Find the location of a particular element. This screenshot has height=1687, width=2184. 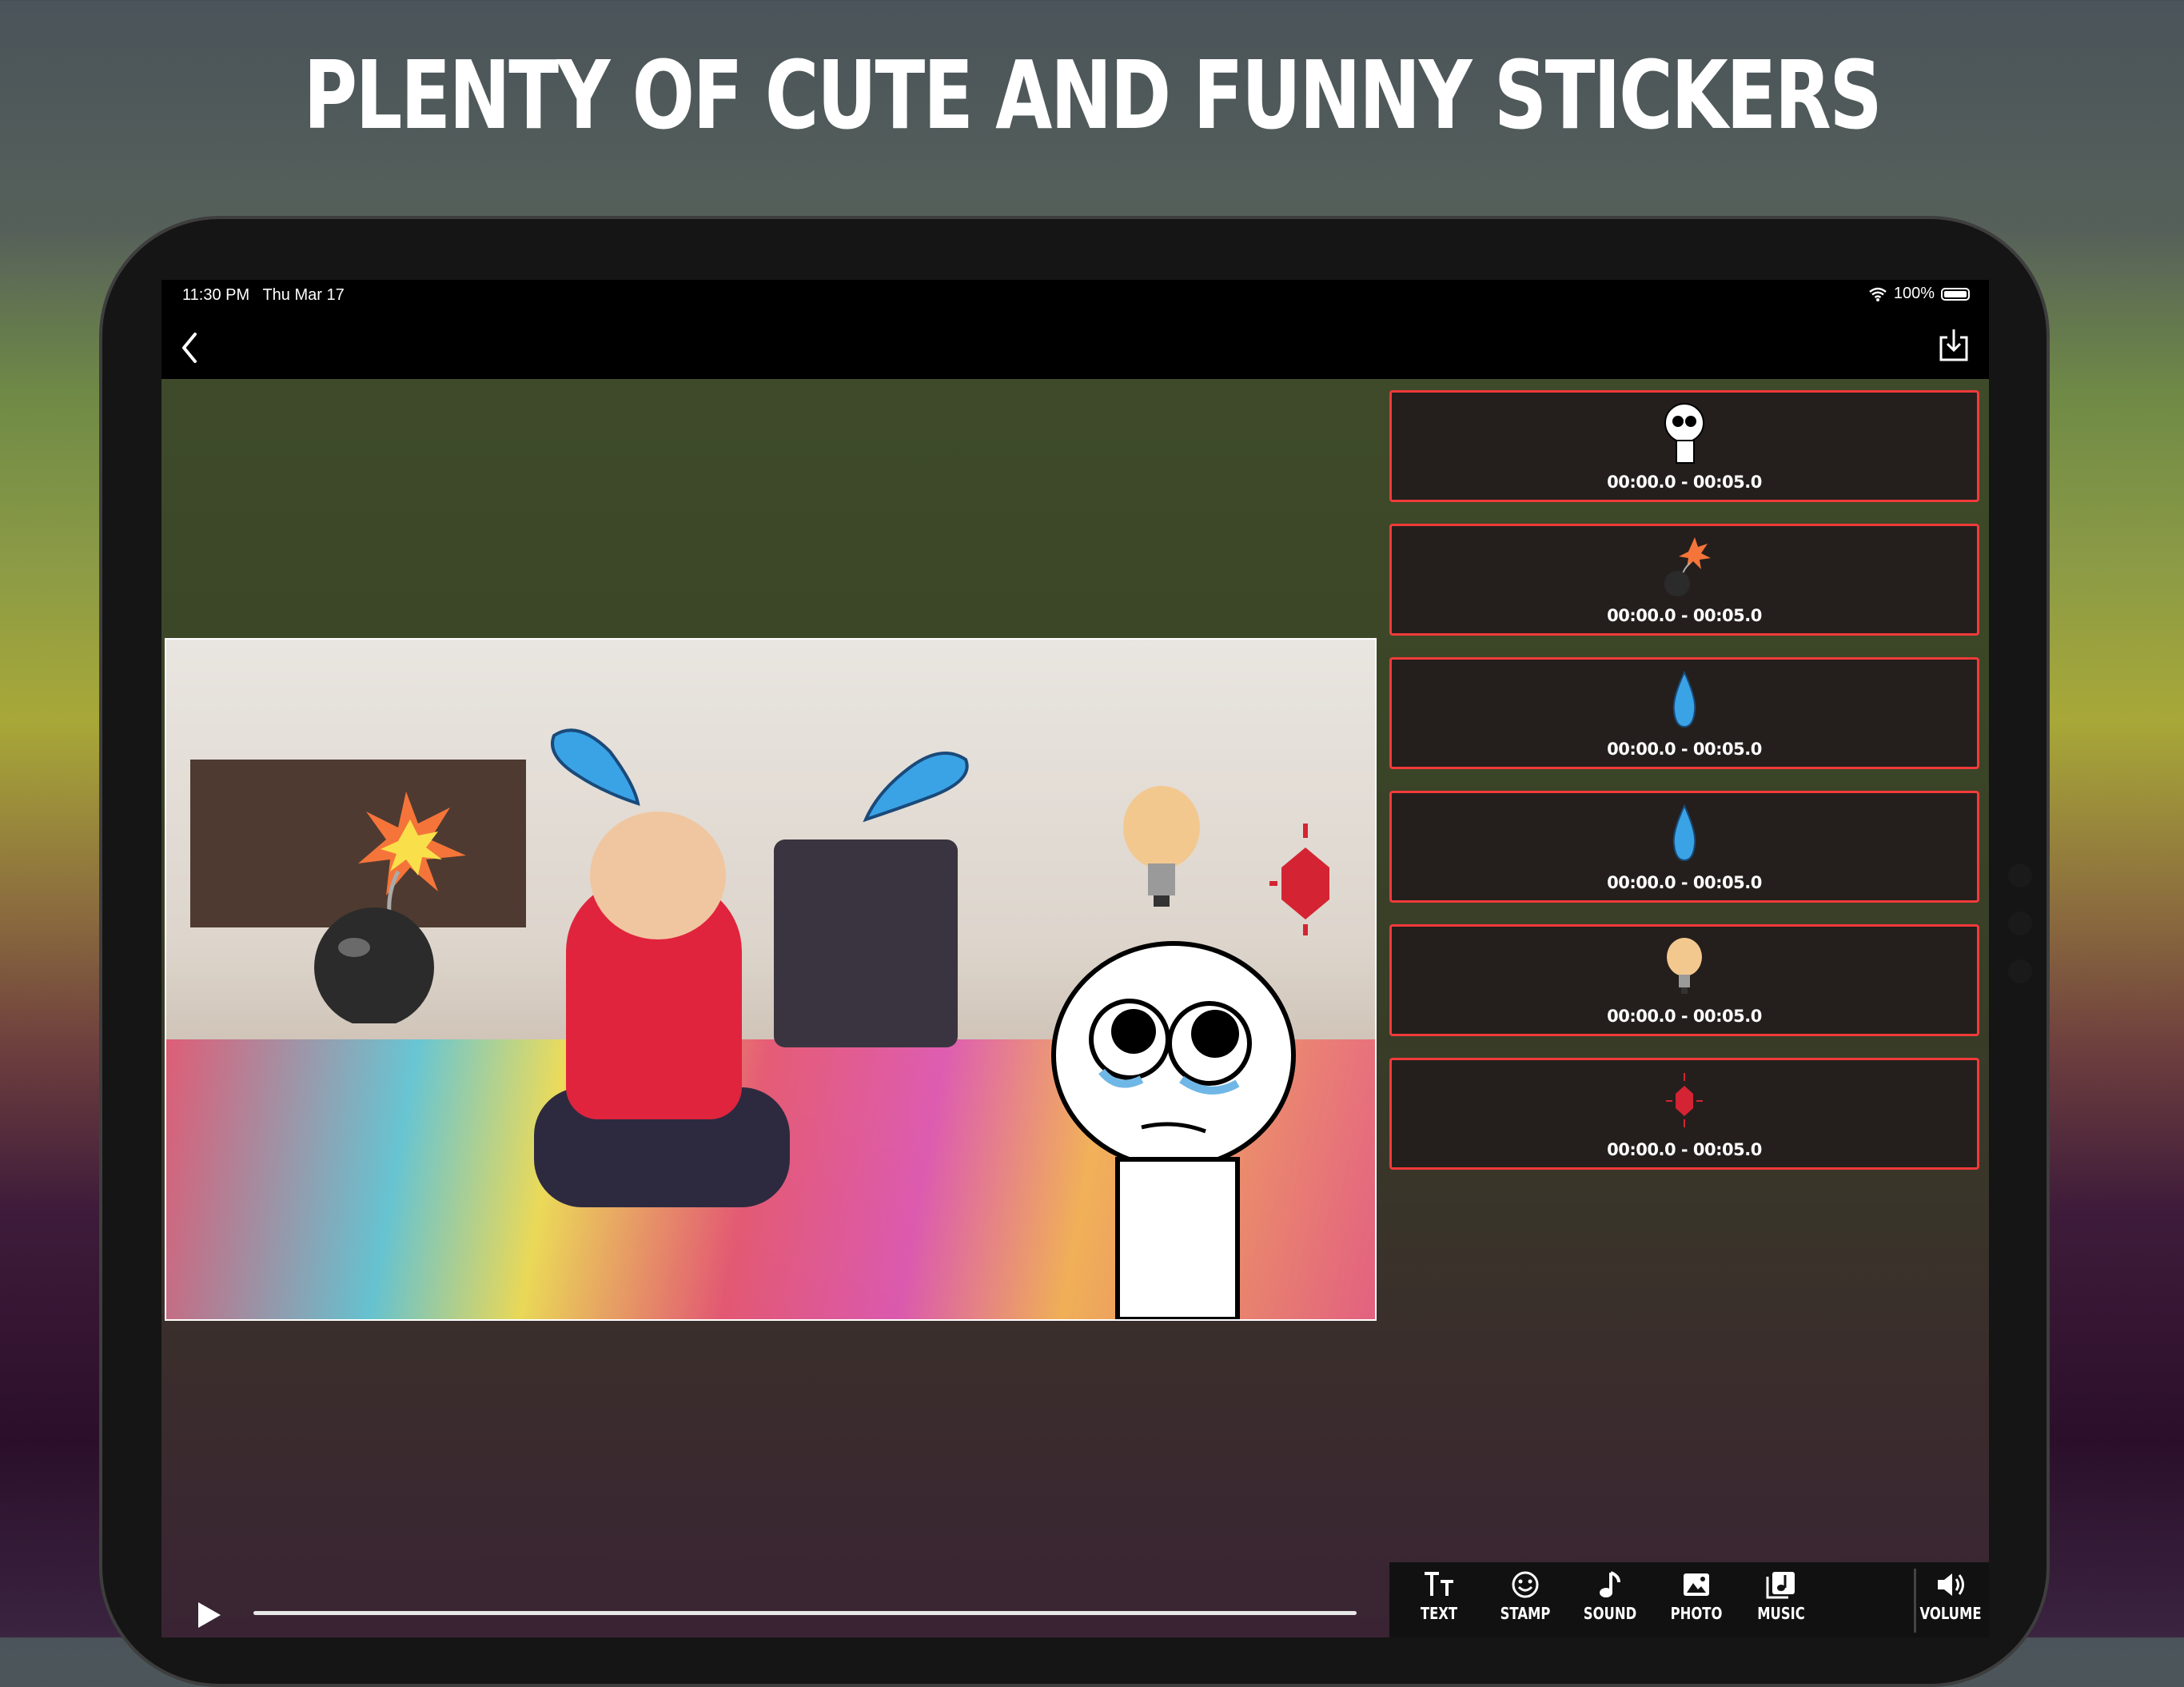

music-tool-button: MUSIC is located at coordinates (1781, 1596).